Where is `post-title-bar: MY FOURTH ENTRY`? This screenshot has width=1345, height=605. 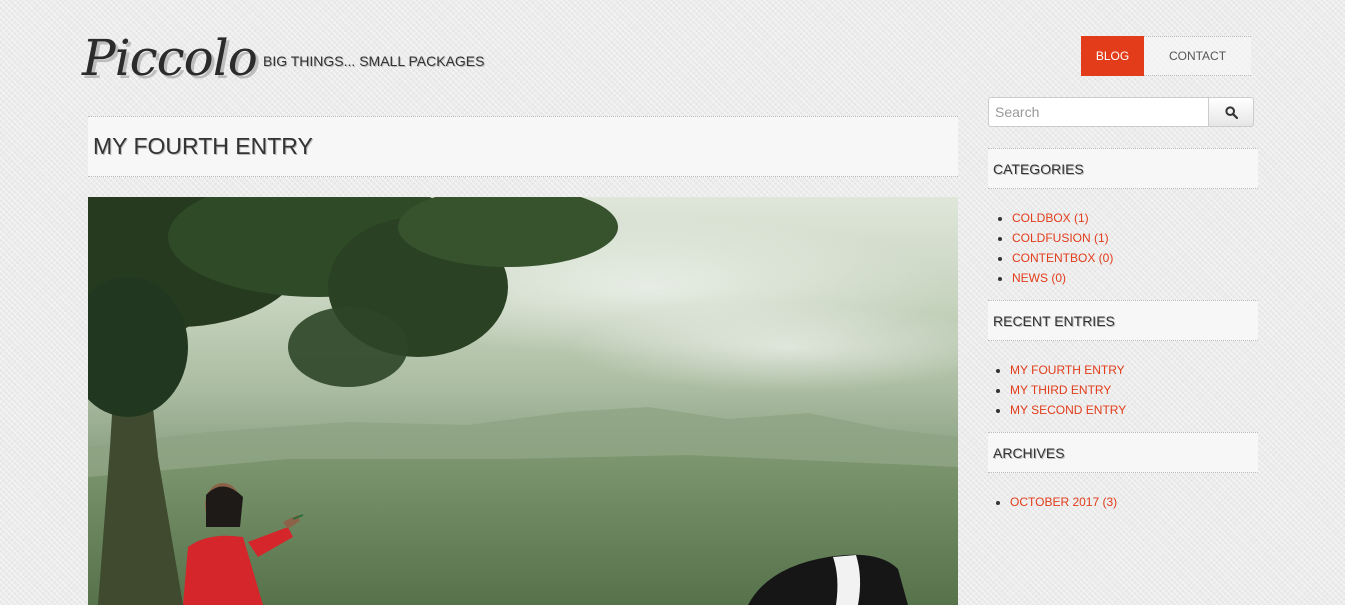
post-title-bar: MY FOURTH ENTRY is located at coordinates (523, 146).